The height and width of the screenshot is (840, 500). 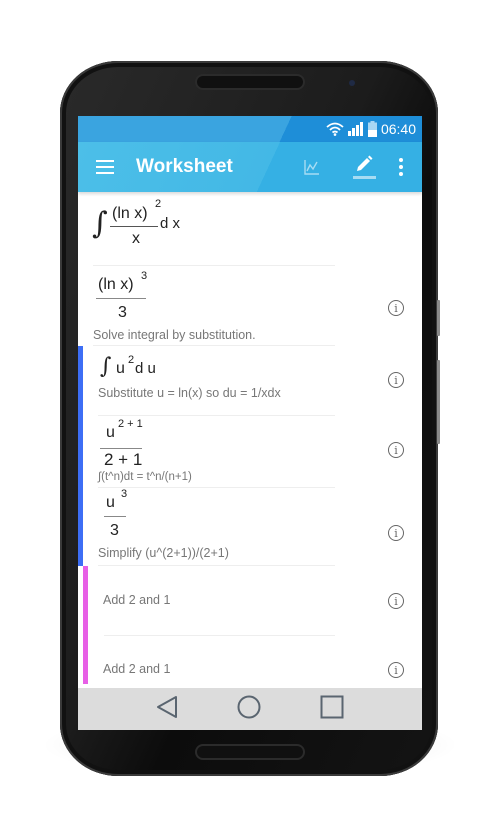 What do you see at coordinates (189, 393) in the screenshot?
I see `step-description: Substitute u = ln(x) so du = 1/xdx` at bounding box center [189, 393].